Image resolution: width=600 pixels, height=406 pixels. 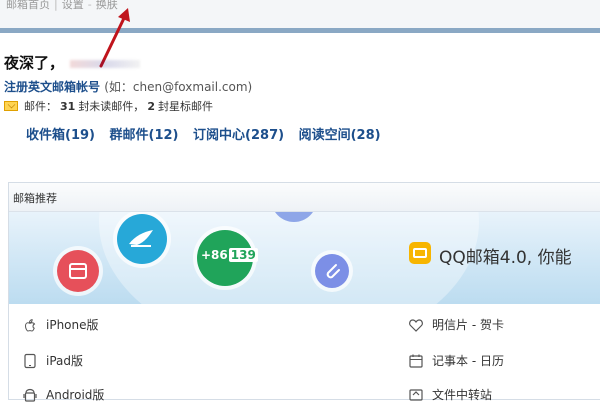 What do you see at coordinates (67, 106) in the screenshot?
I see `unread-count: 31` at bounding box center [67, 106].